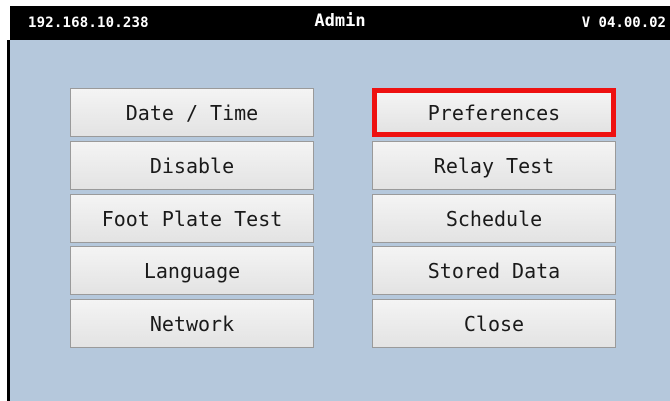  Describe the element at coordinates (494, 218) in the screenshot. I see `schedule-button: Schedule` at that location.